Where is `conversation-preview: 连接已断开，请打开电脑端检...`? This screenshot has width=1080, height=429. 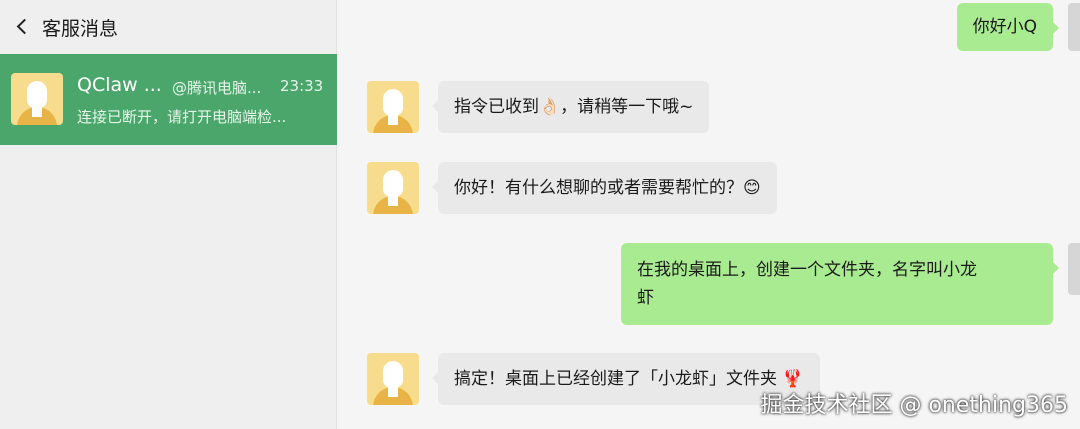
conversation-preview: 连接已断开，请打开电脑端检... is located at coordinates (182, 117).